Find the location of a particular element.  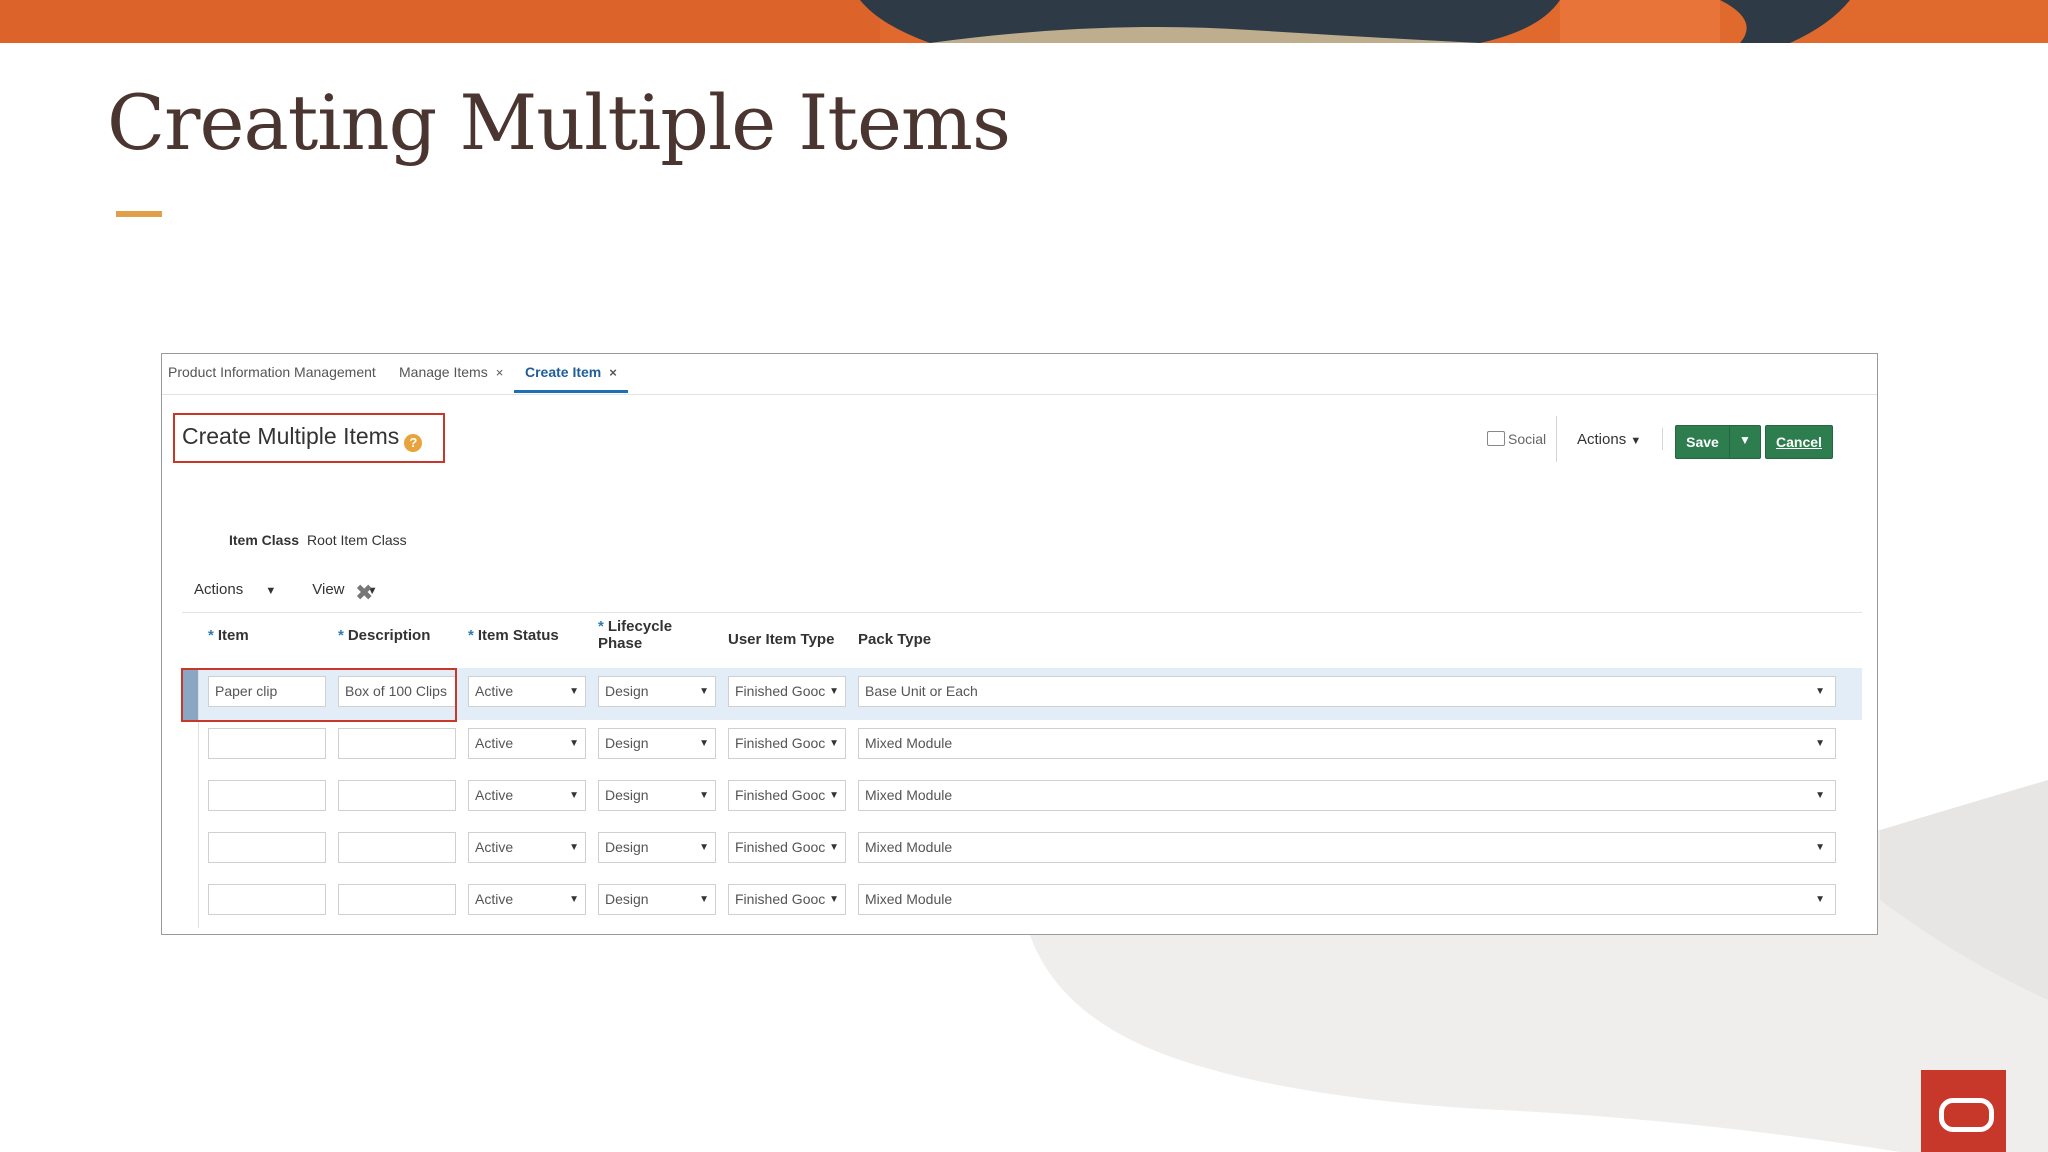

item-class-label: Item Class is located at coordinates (264, 540).